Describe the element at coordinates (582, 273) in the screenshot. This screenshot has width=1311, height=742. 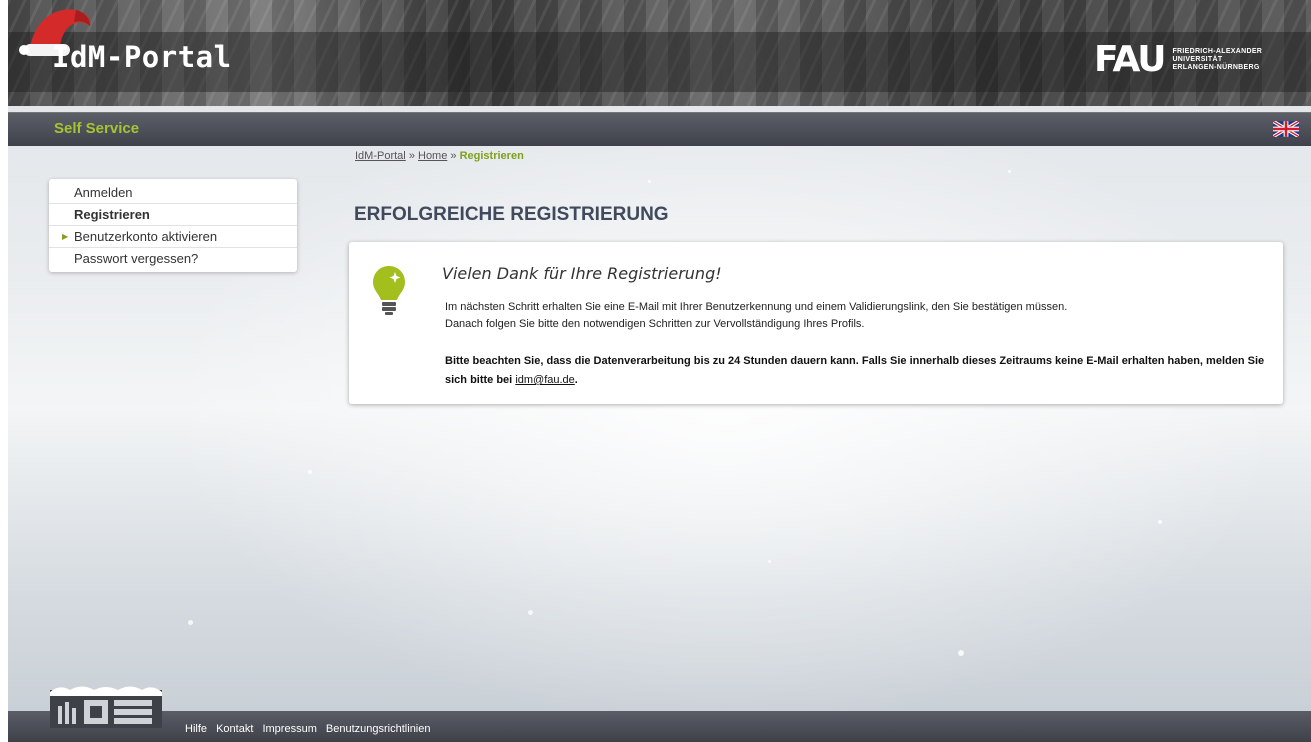
I see `card-heading: Vielen Dank für Ihre Registrierung!` at that location.